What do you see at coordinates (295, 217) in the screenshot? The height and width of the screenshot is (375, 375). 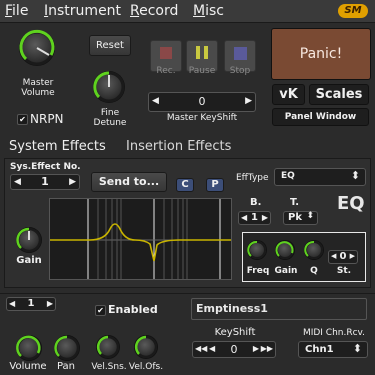 I see `type-value: Pk` at bounding box center [295, 217].